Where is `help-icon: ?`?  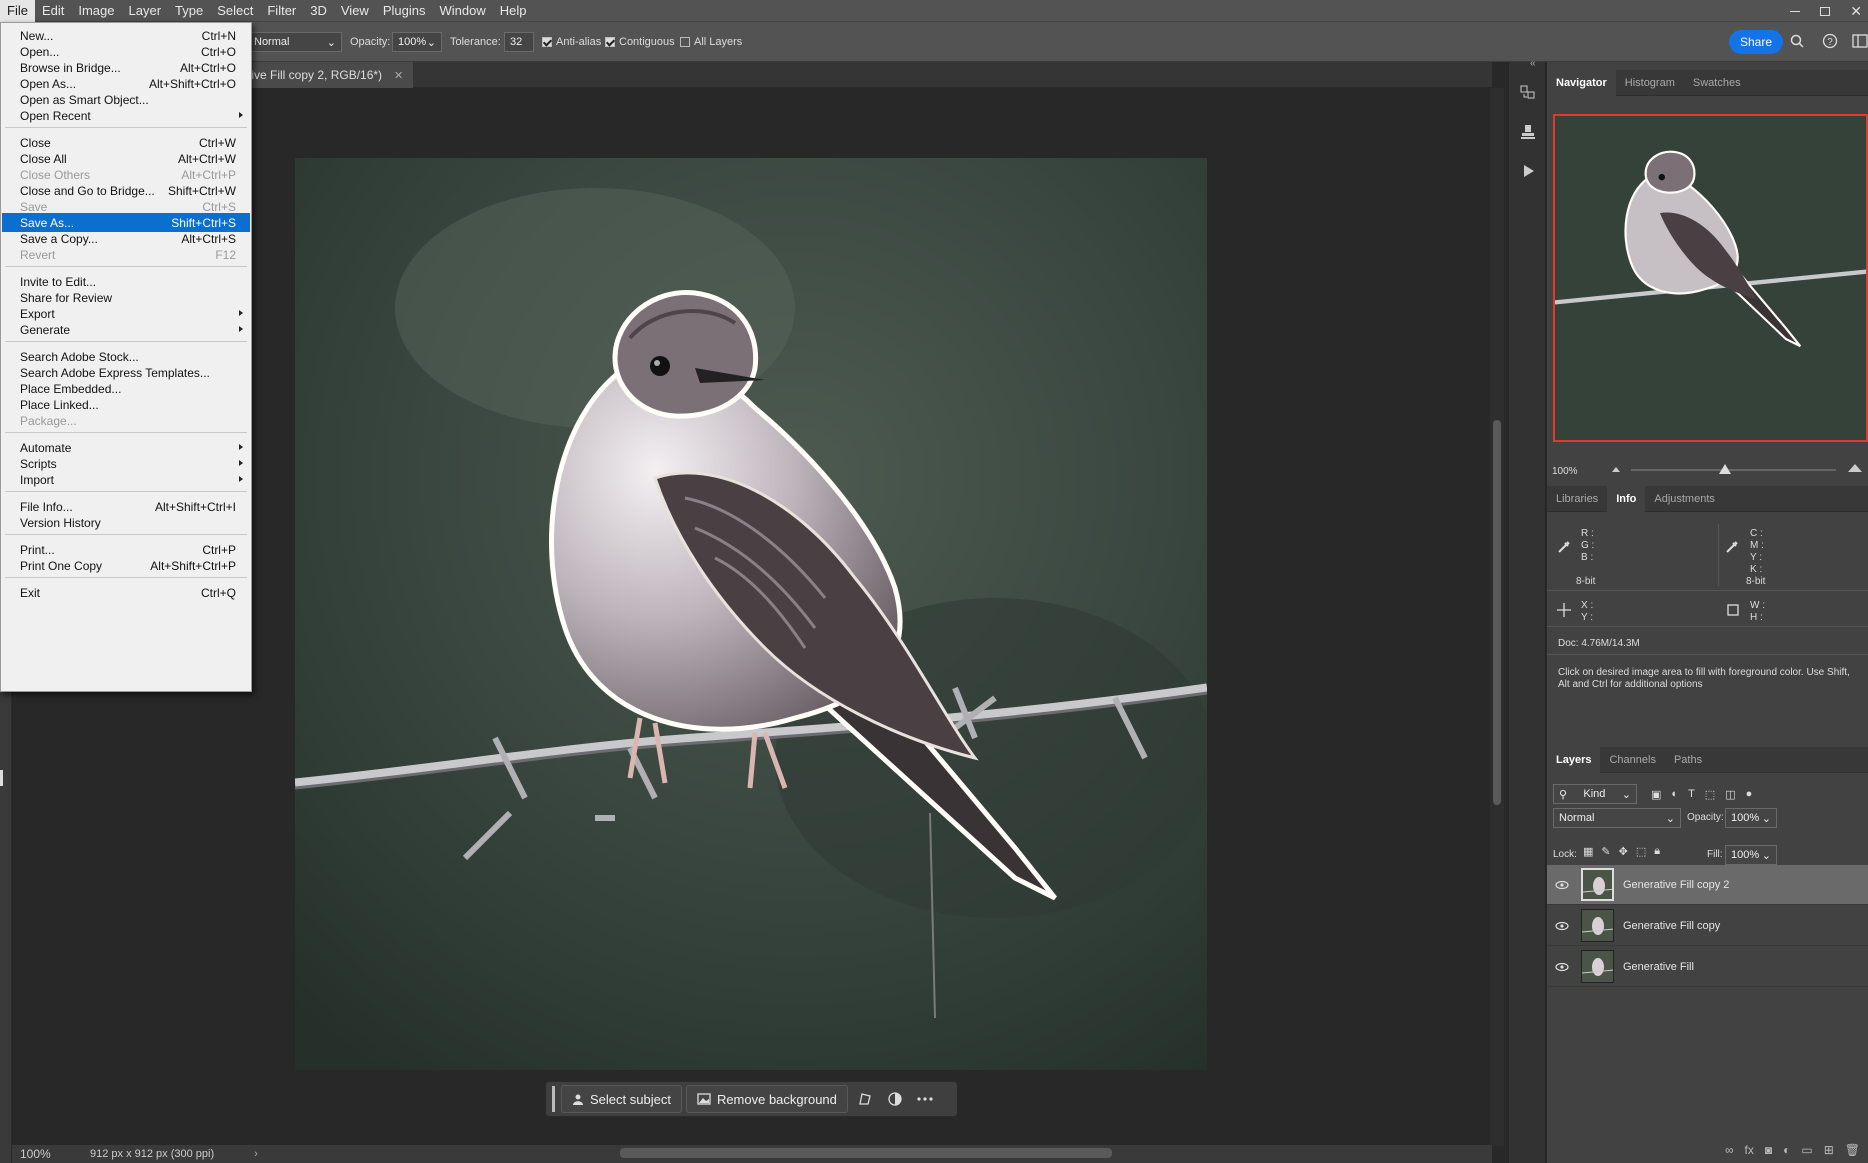 help-icon: ? is located at coordinates (1830, 41).